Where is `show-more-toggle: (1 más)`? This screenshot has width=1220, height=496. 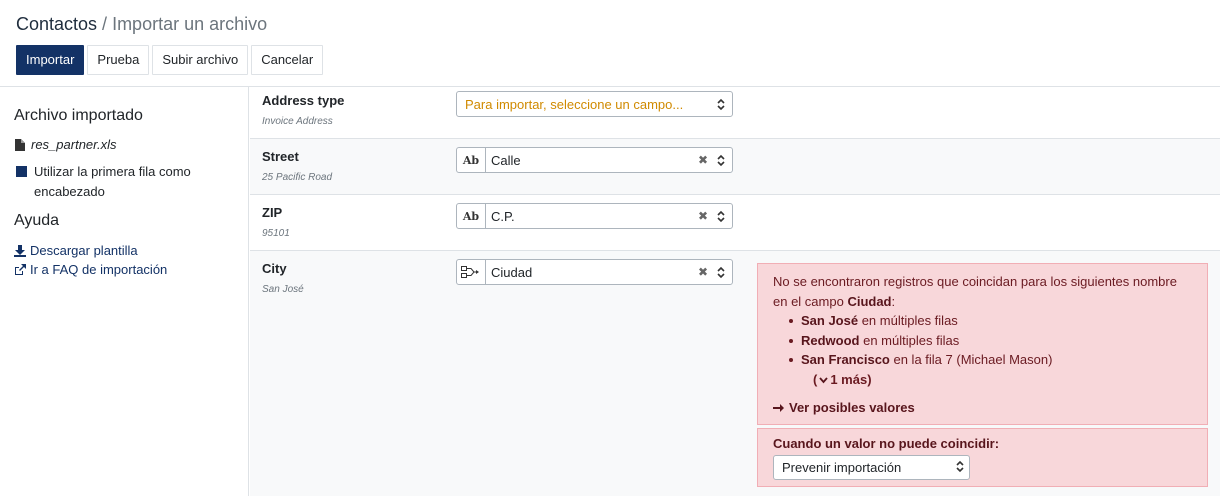
show-more-toggle: (1 más) is located at coordinates (1002, 380).